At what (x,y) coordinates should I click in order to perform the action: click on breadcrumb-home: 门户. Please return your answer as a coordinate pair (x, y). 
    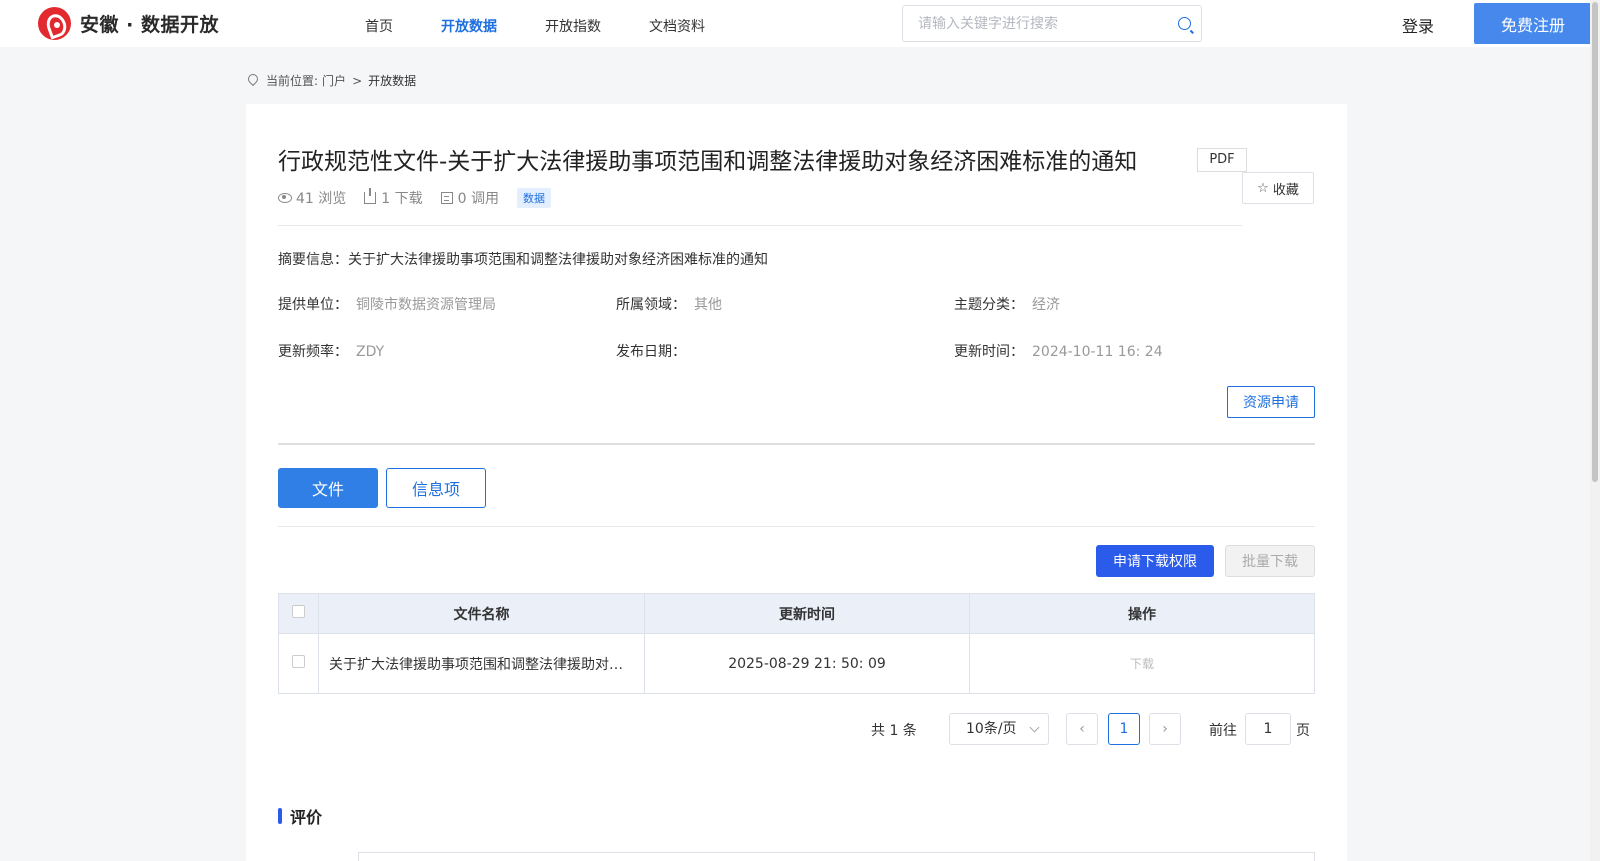
    Looking at the image, I should click on (334, 80).